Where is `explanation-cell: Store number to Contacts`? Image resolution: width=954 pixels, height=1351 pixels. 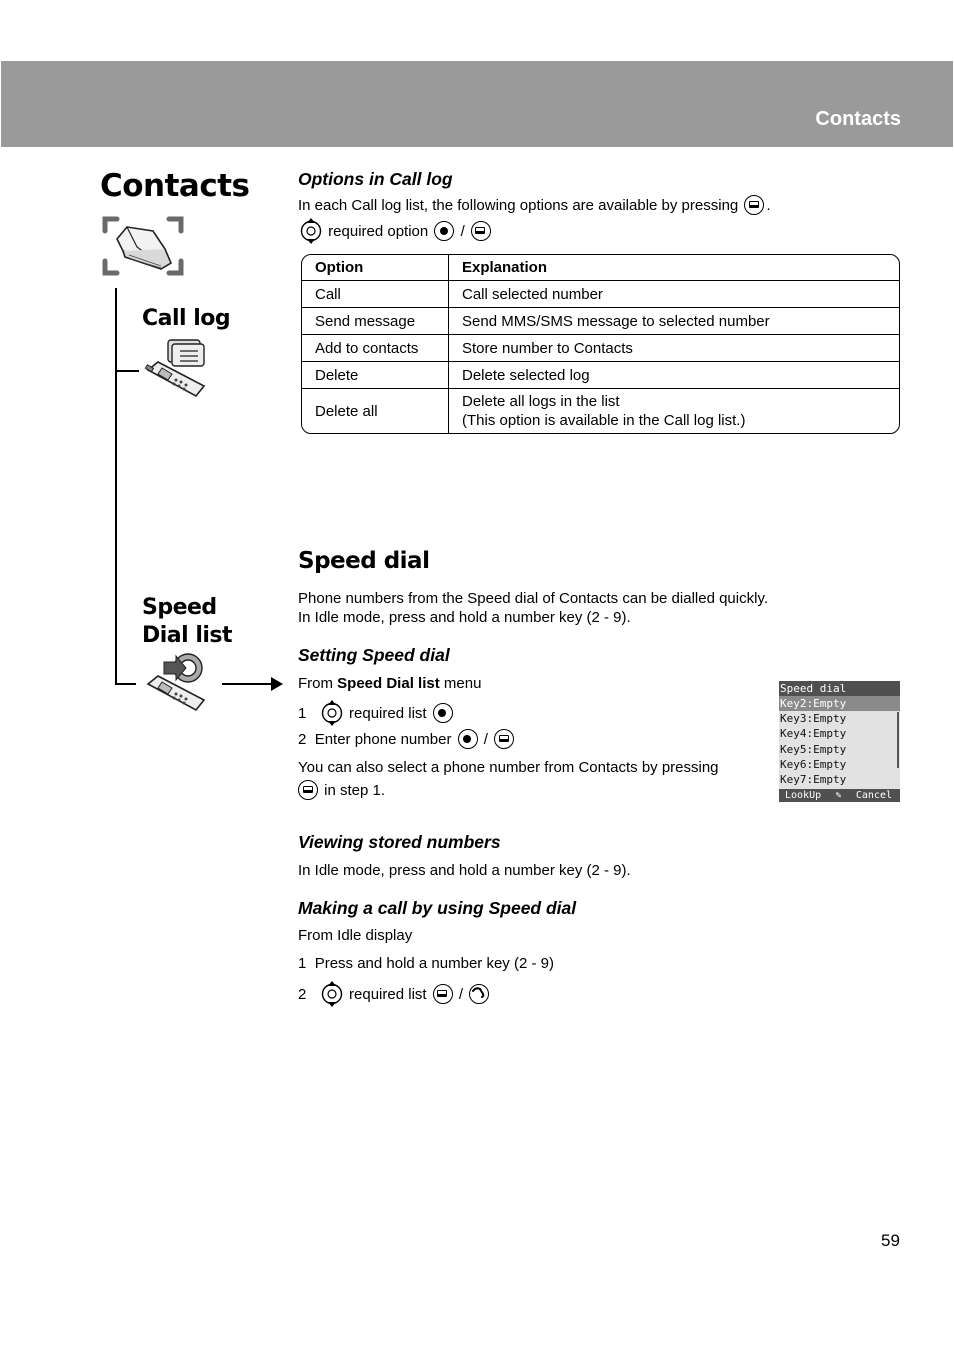 explanation-cell: Store number to Contacts is located at coordinates (674, 348).